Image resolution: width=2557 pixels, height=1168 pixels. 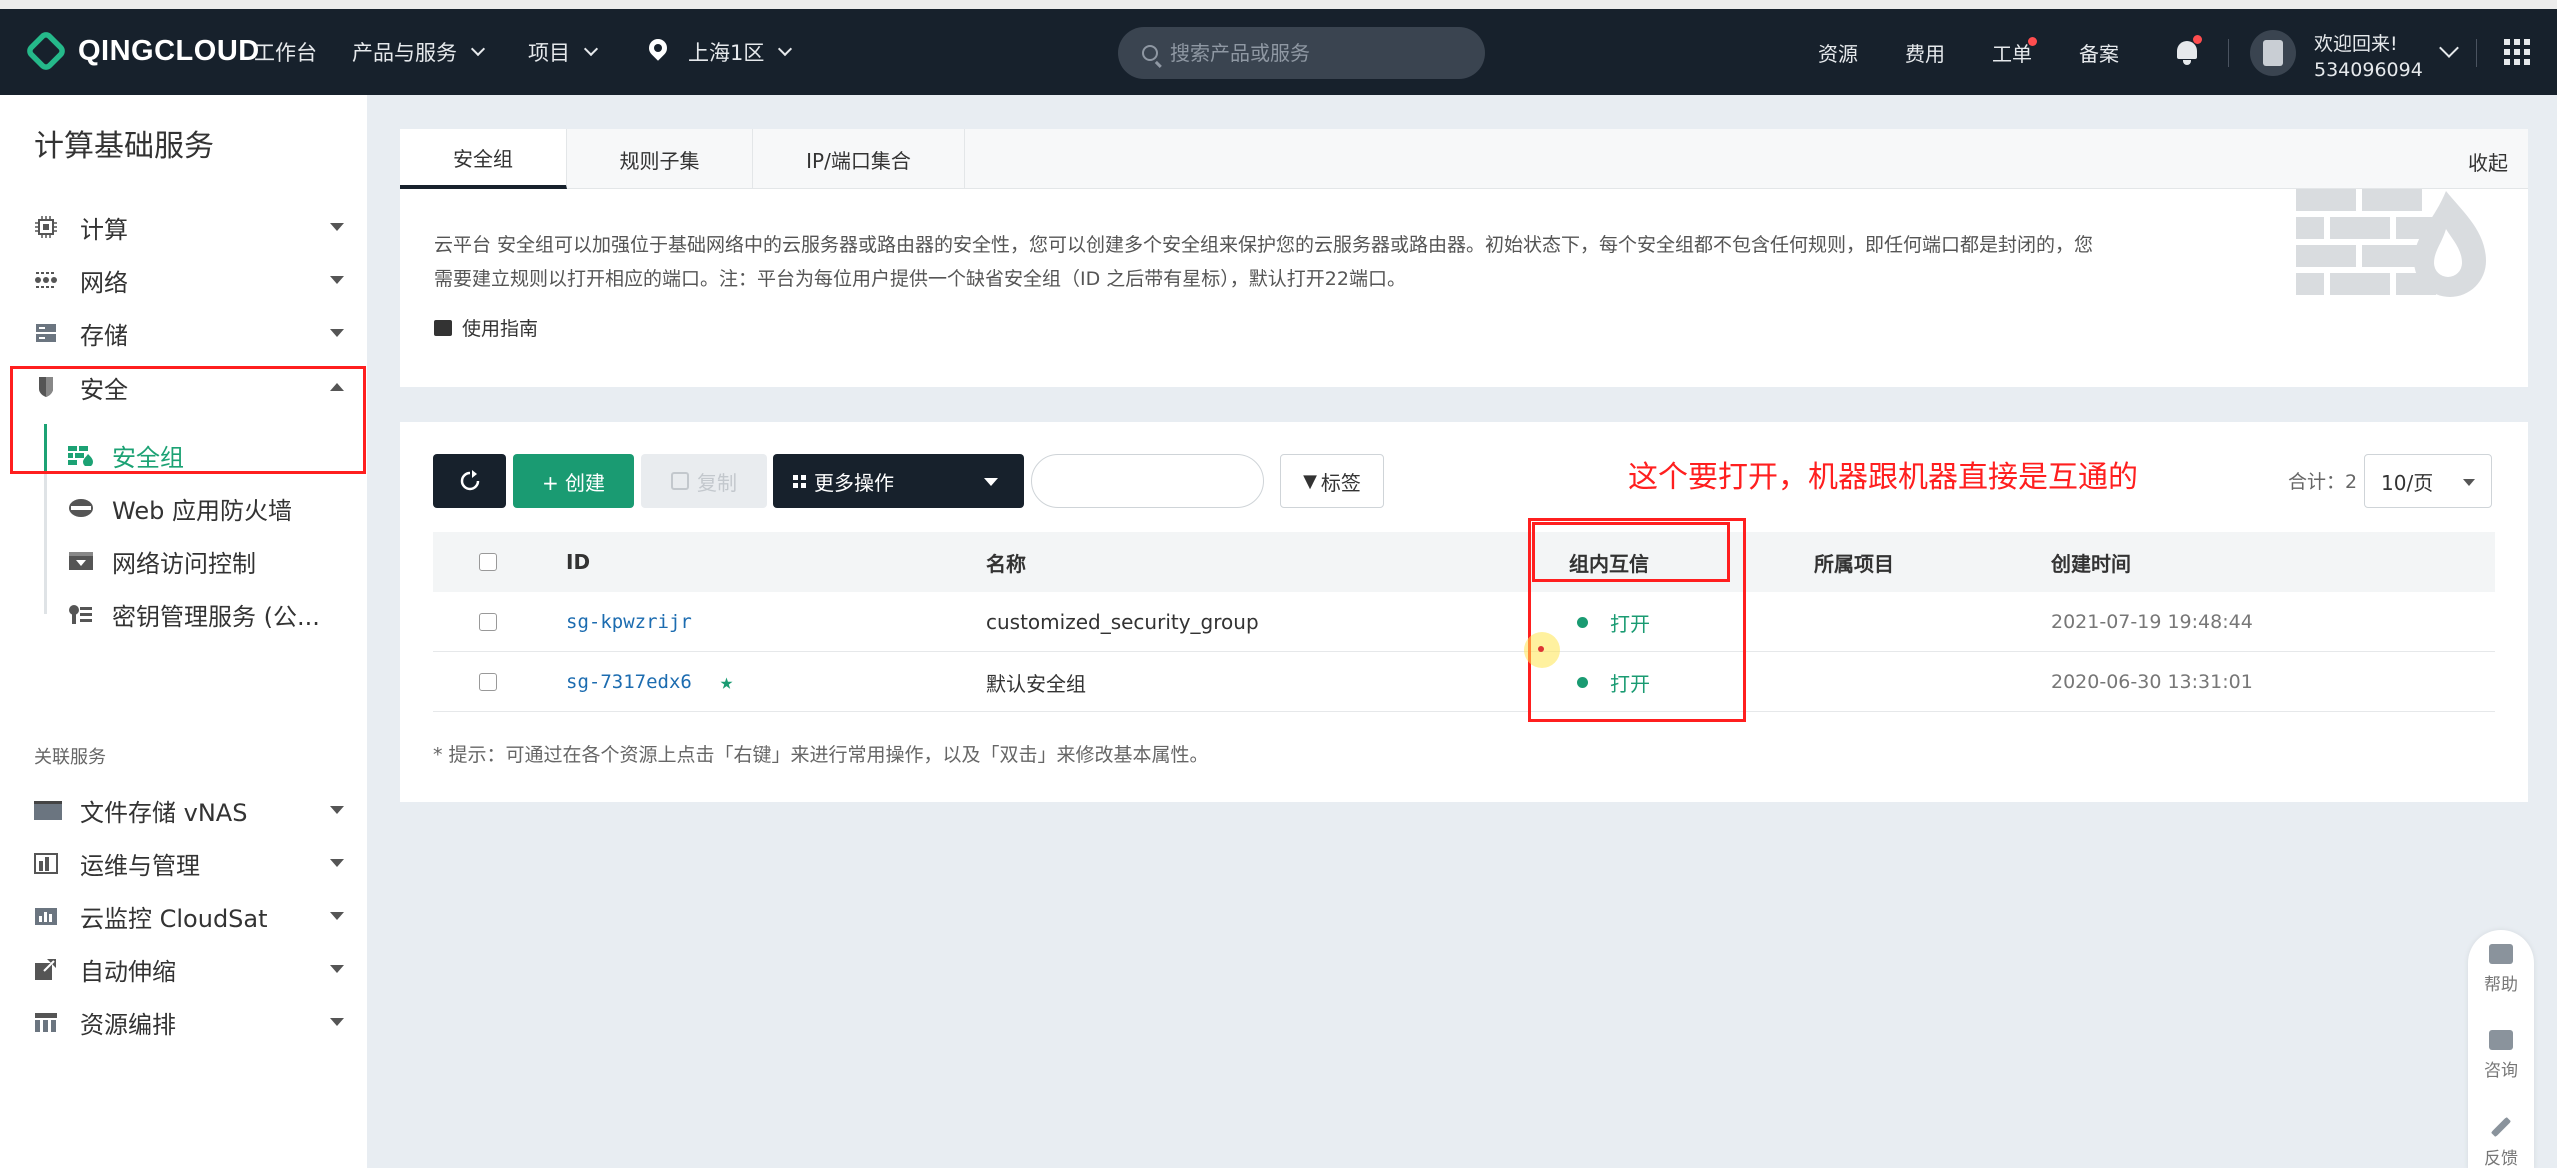 What do you see at coordinates (104, 282) in the screenshot?
I see `sidebar-item-label: 网络` at bounding box center [104, 282].